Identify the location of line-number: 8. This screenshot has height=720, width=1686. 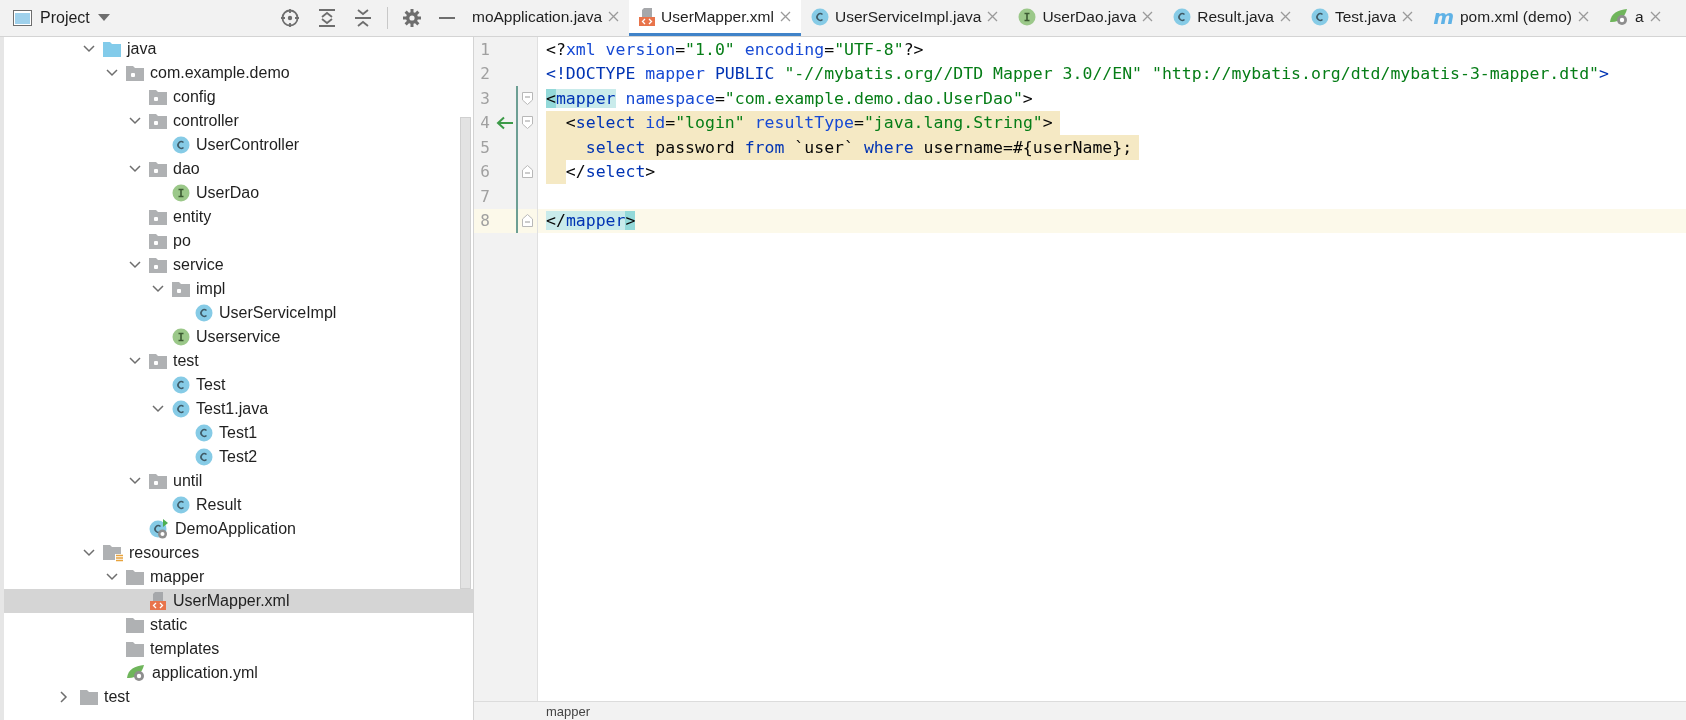
(485, 221).